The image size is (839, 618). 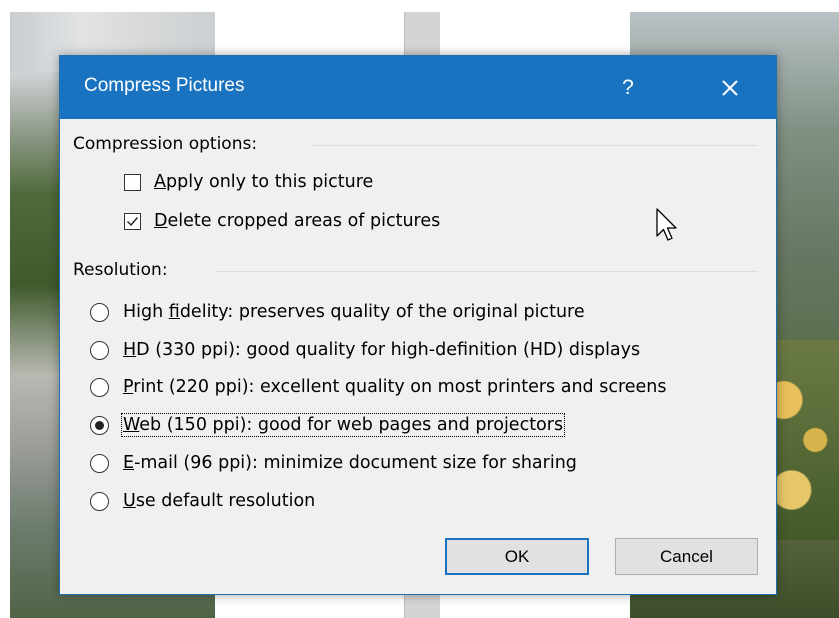 What do you see at coordinates (164, 85) in the screenshot?
I see `dialog-title: Compress Pictures` at bounding box center [164, 85].